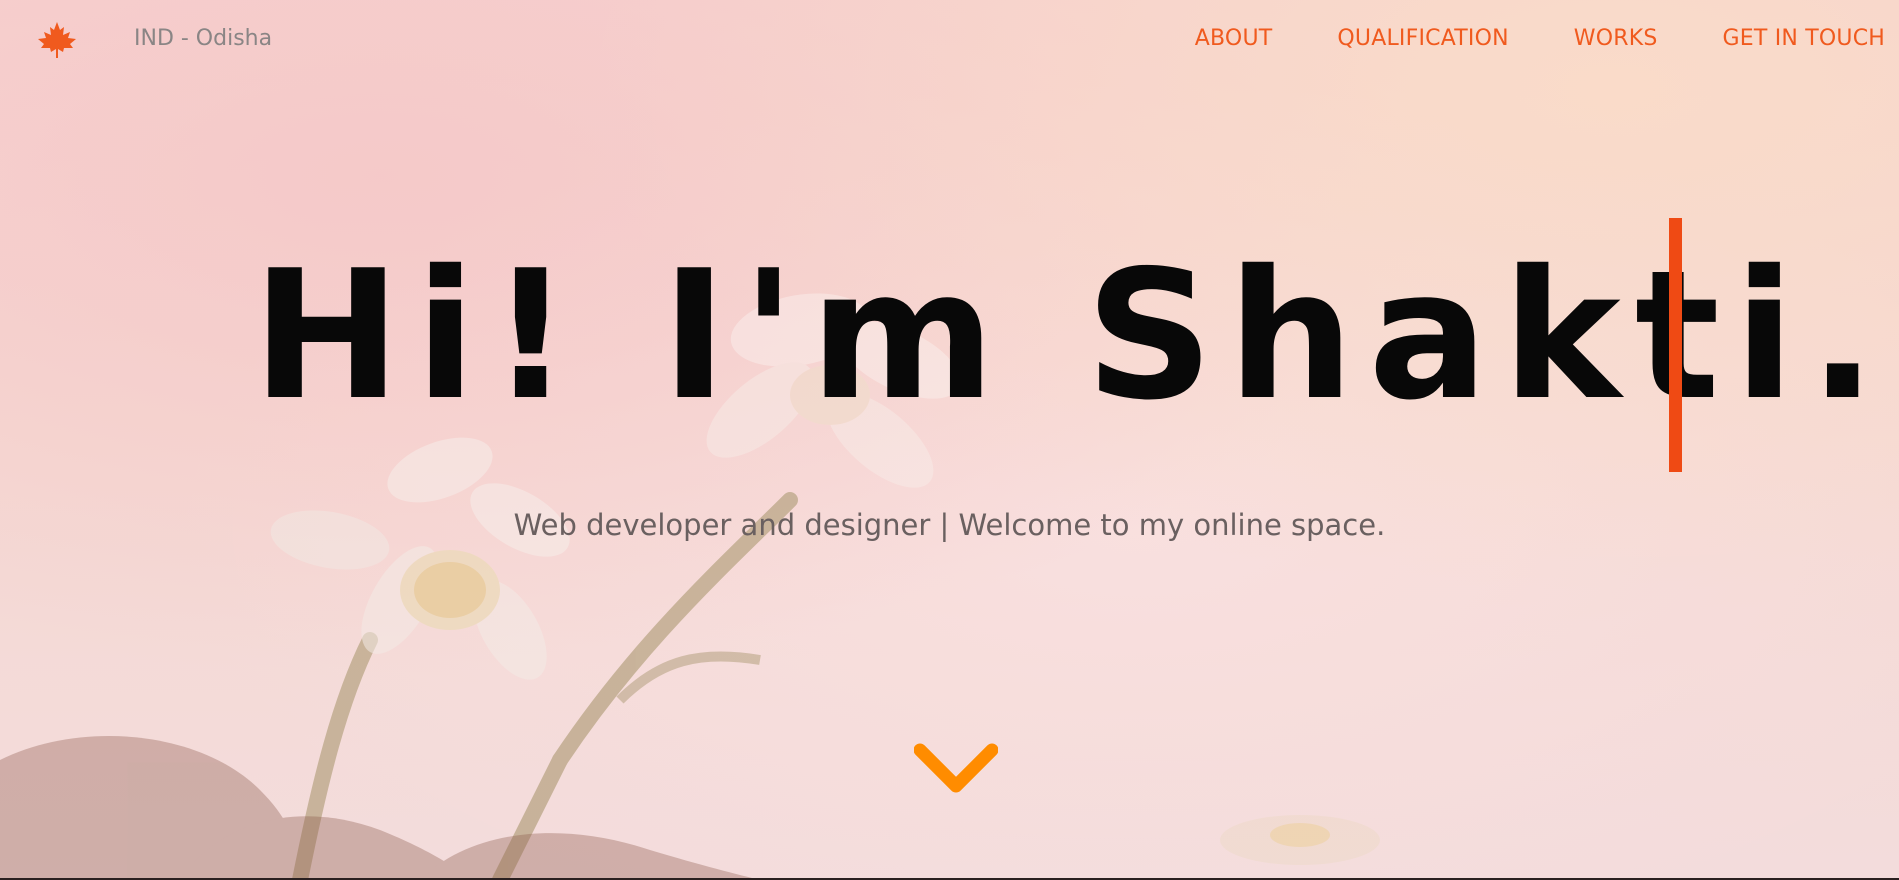  I want to click on maple-leaf-icon, so click(57, 40).